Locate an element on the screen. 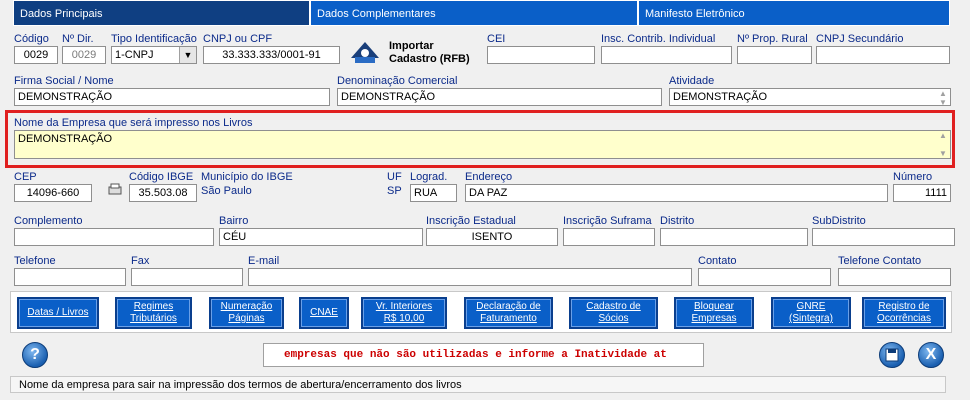 This screenshot has height=400, width=970. save-icon is located at coordinates (892, 355).